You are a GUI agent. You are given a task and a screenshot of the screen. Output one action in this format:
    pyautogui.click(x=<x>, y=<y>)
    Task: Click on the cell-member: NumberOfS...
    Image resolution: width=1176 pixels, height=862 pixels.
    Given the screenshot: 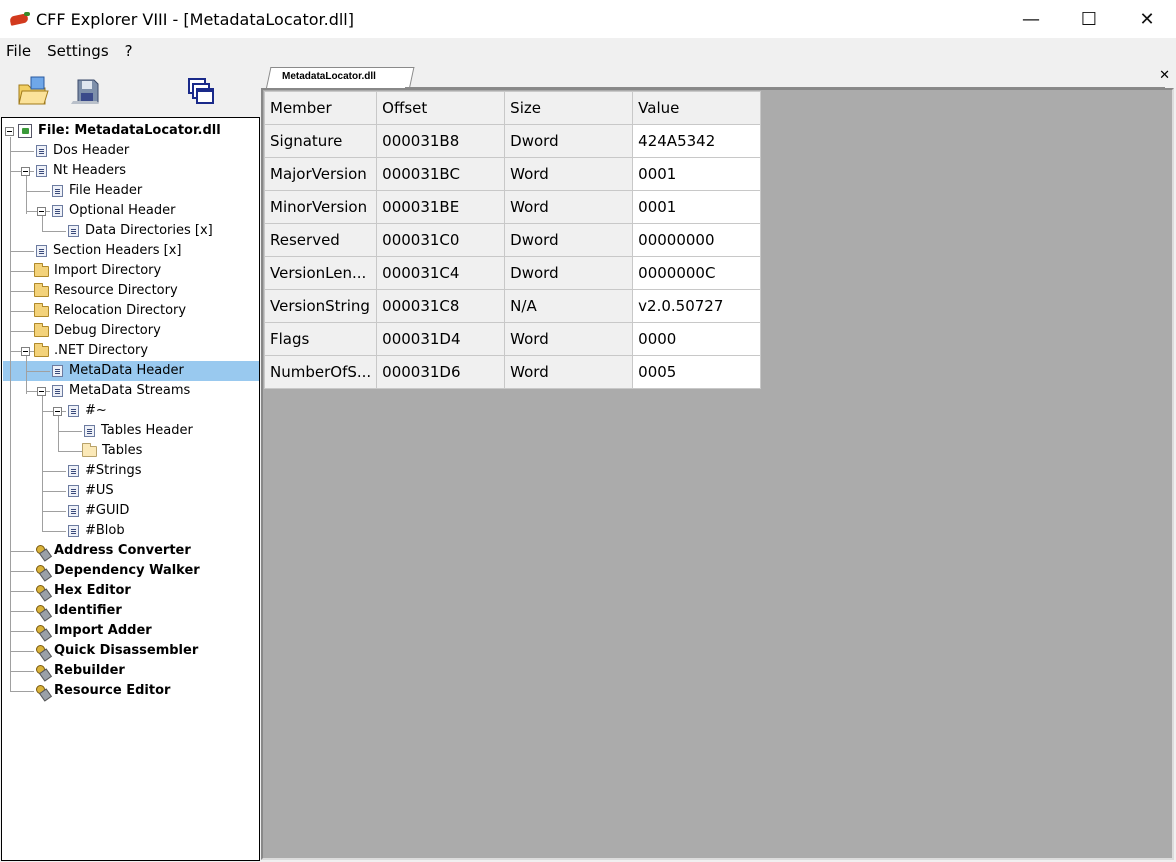 What is the action you would take?
    pyautogui.click(x=320, y=372)
    